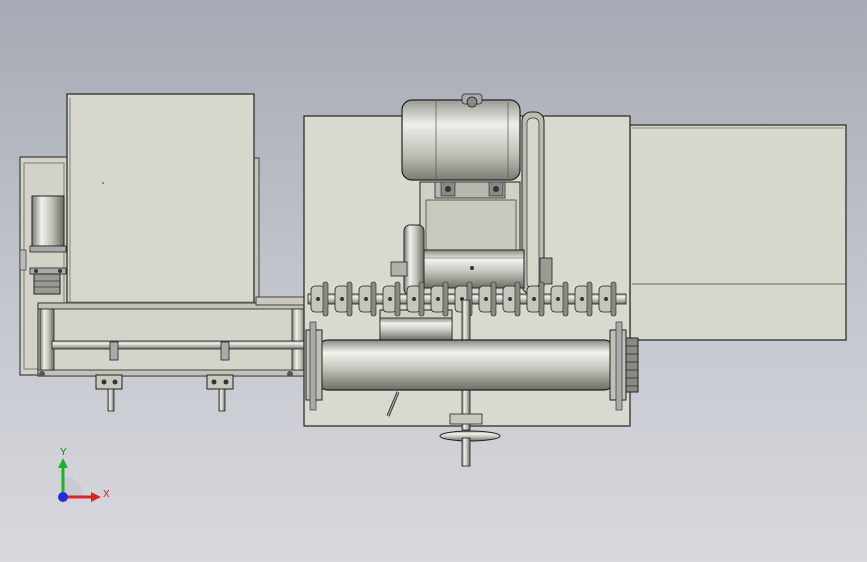 Image resolution: width=867 pixels, height=562 pixels. I want to click on coupling, so click(47, 284).